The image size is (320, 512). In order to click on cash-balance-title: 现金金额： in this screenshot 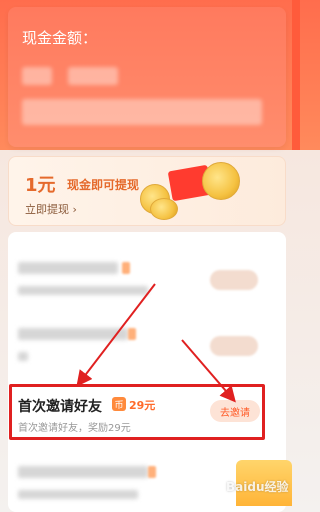, I will do `click(60, 38)`.